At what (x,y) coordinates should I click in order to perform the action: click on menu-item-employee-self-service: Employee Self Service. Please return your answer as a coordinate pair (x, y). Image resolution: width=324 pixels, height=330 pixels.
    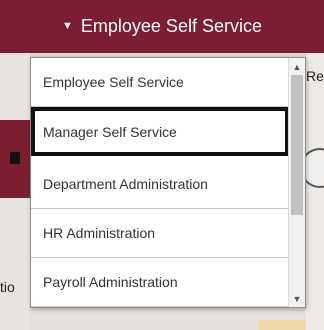
    Looking at the image, I should click on (160, 82).